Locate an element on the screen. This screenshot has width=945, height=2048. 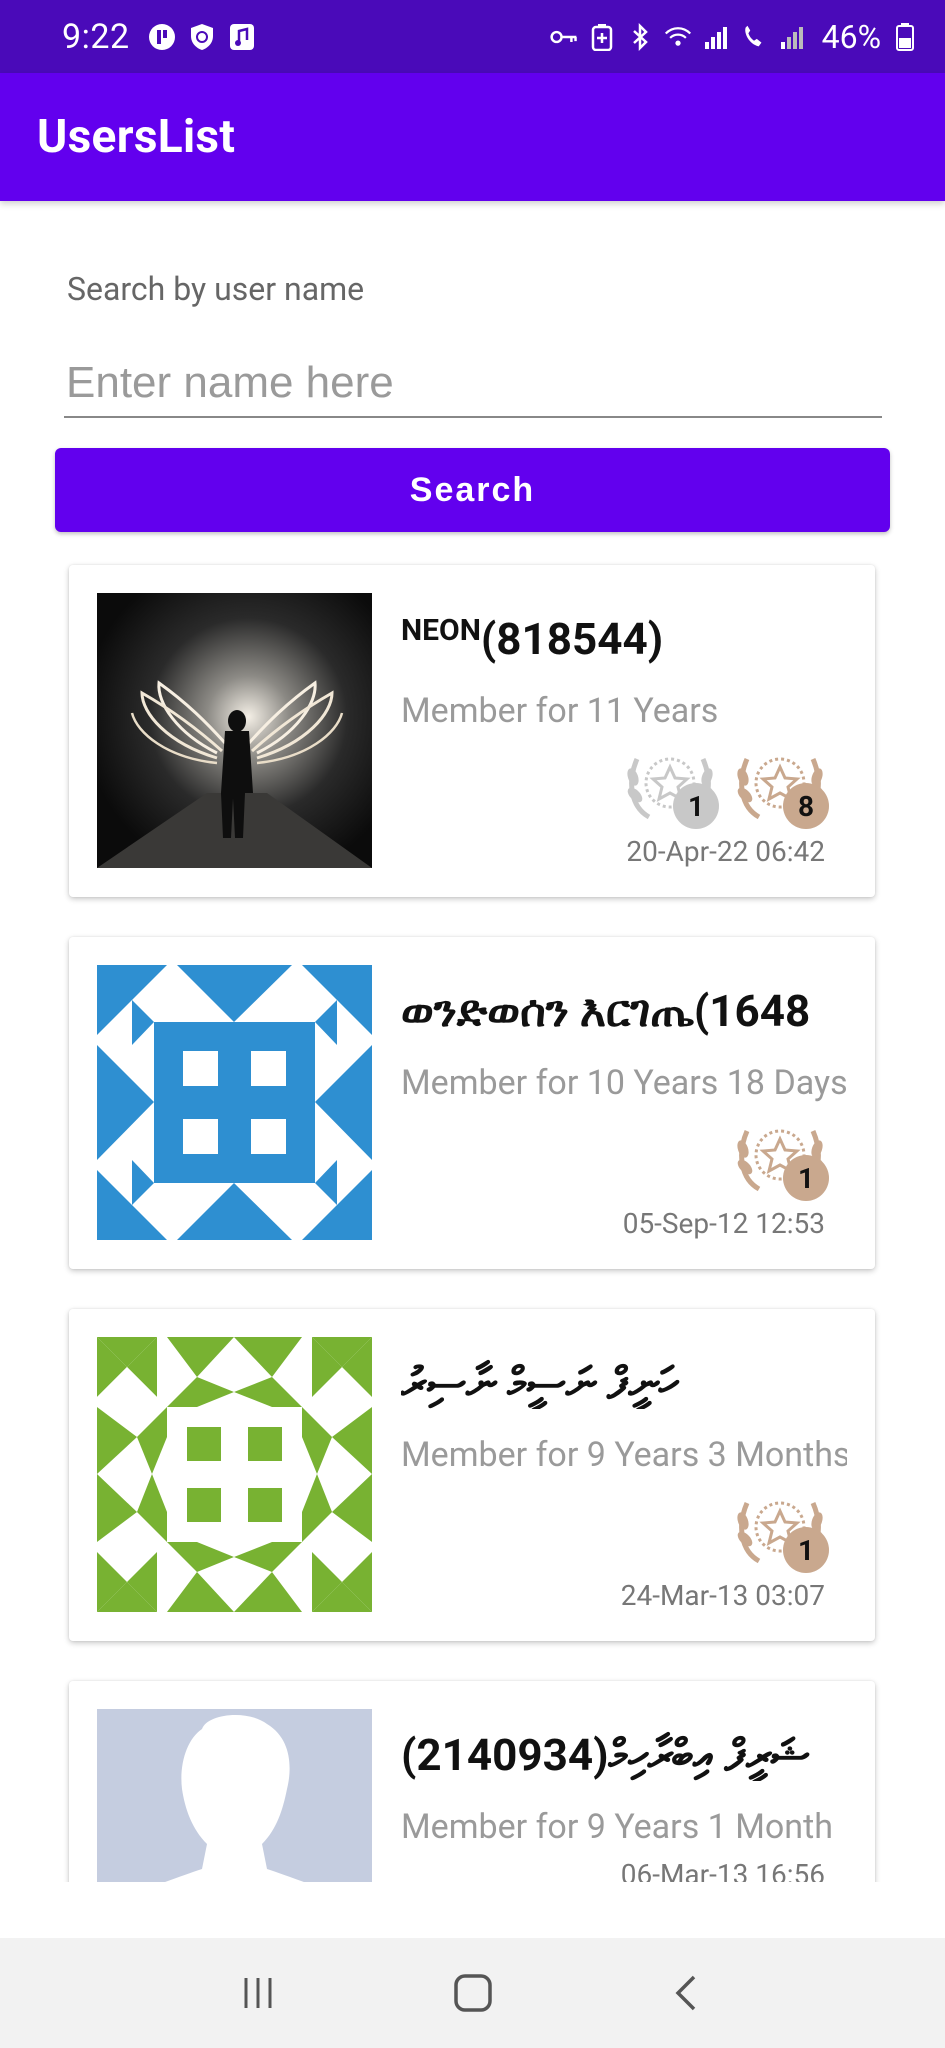
shield-icon is located at coordinates (202, 37).